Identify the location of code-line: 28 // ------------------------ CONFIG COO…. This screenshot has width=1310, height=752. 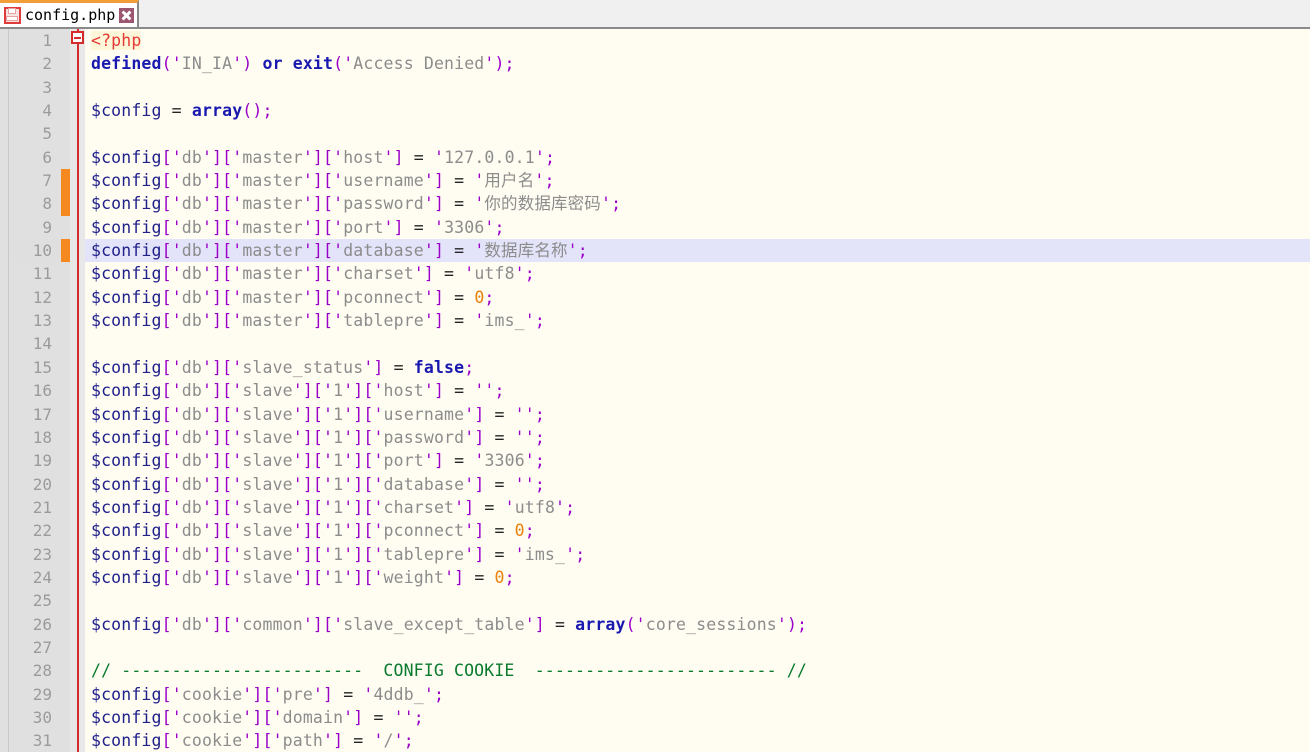
(655, 671).